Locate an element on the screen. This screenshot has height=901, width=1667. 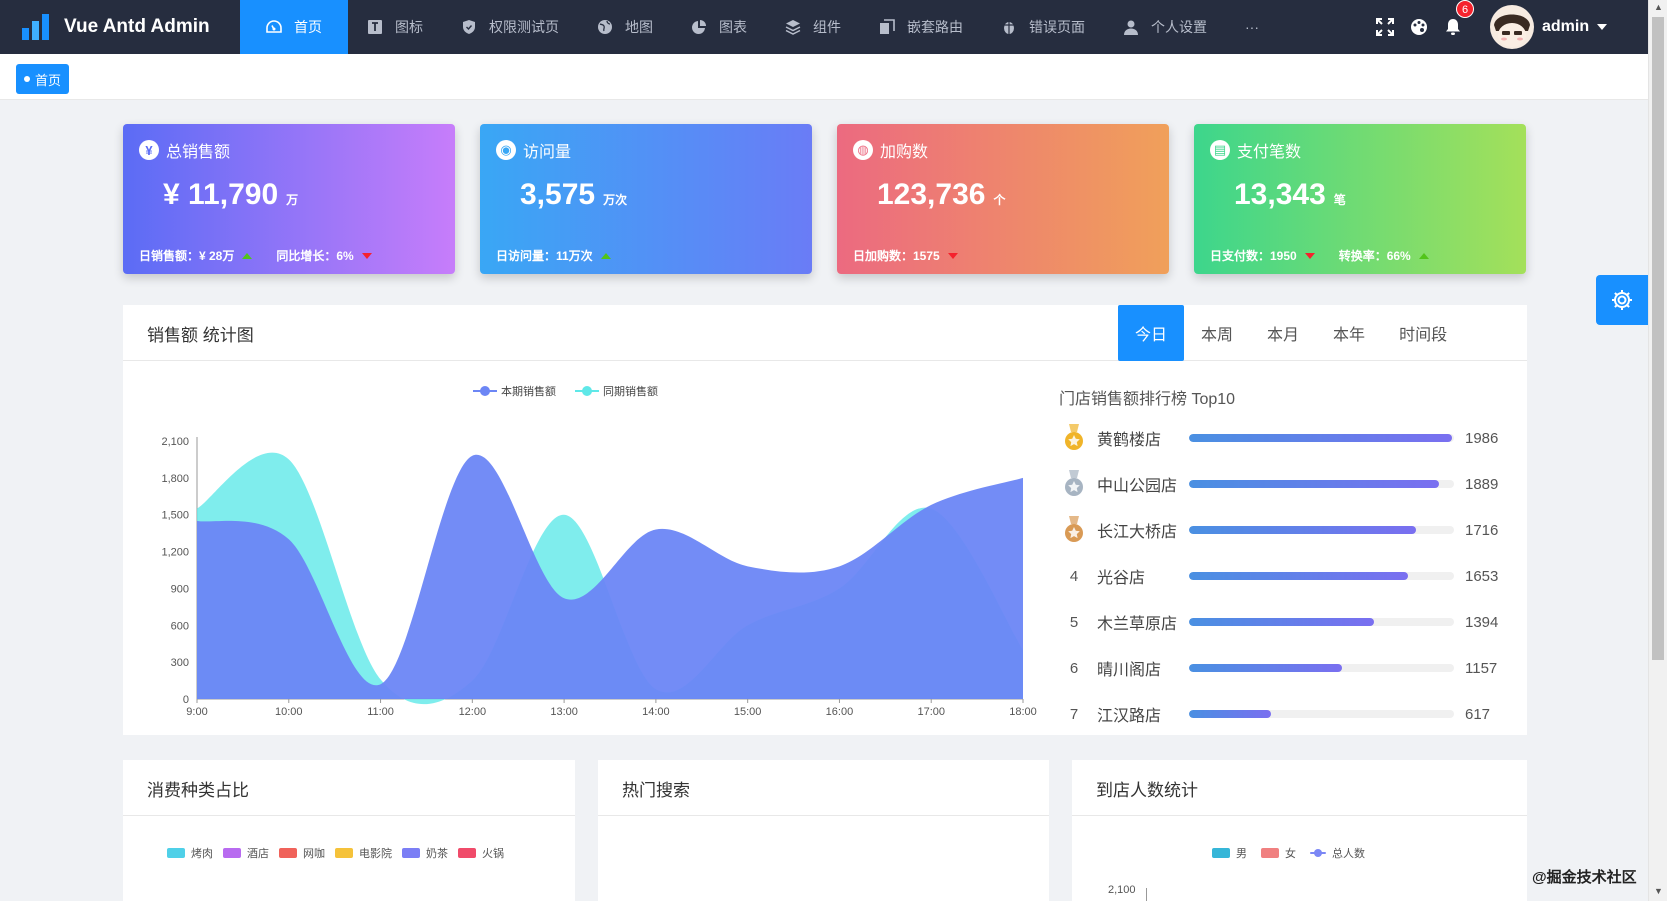
trend-down-icon is located at coordinates (366, 255).